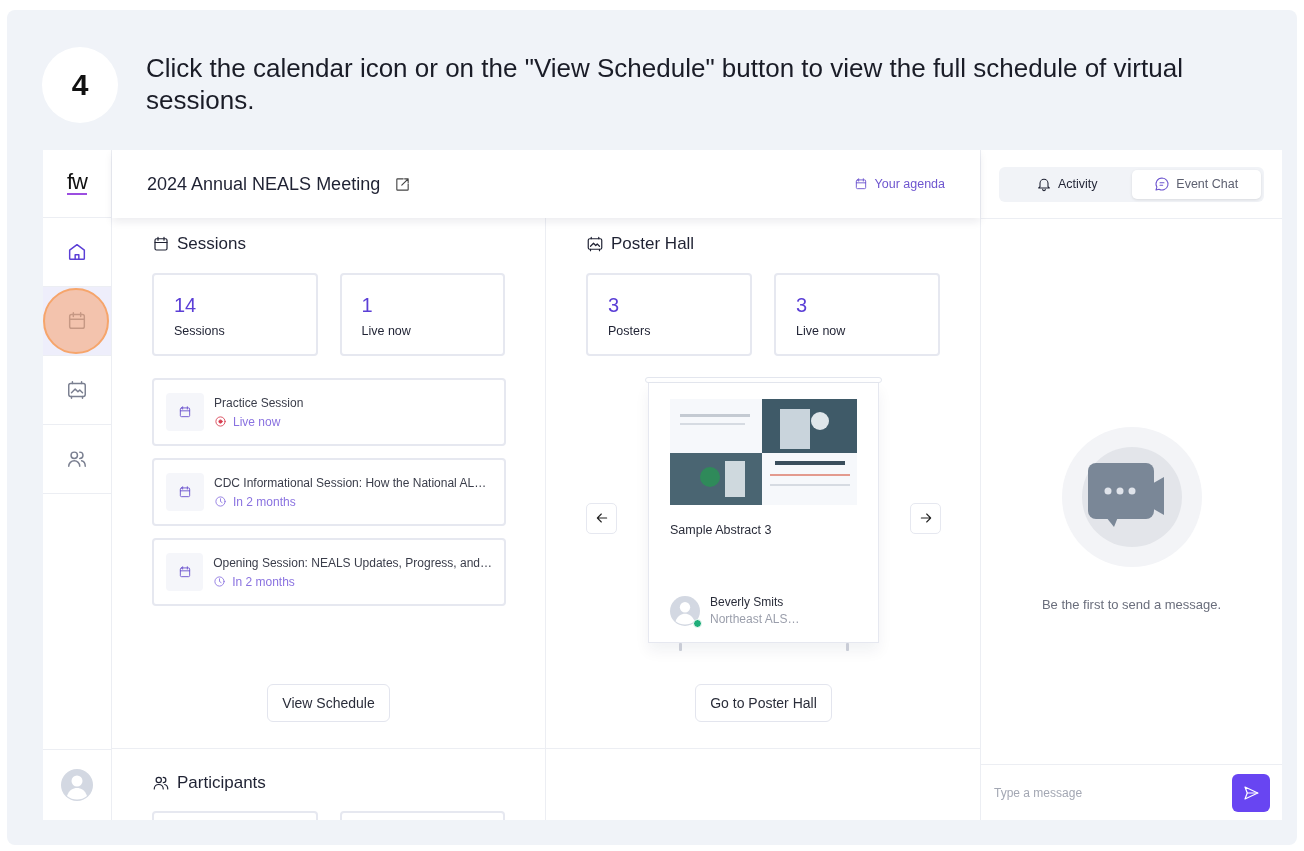 The image size is (1304, 851). Describe the element at coordinates (763, 703) in the screenshot. I see `go-to-poster-hall-button: Go to Poster Hall` at that location.